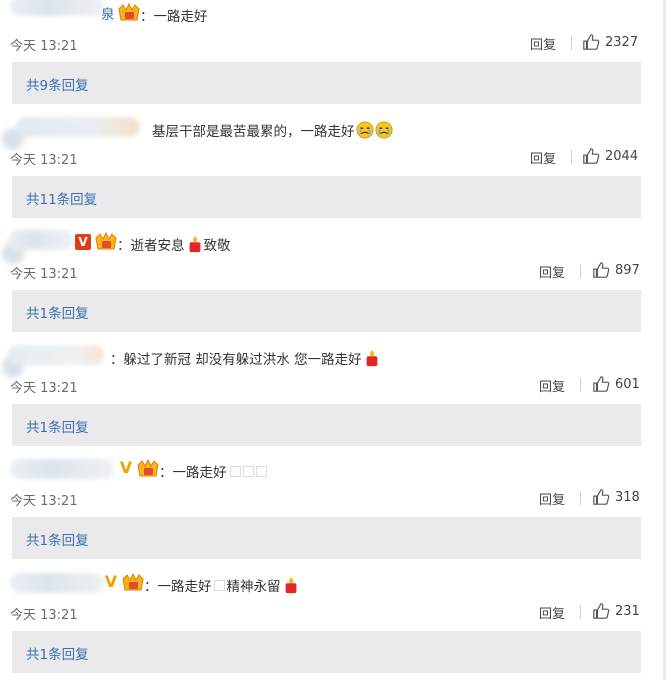  What do you see at coordinates (217, 246) in the screenshot?
I see `comment-text-suffix: 致敬` at bounding box center [217, 246].